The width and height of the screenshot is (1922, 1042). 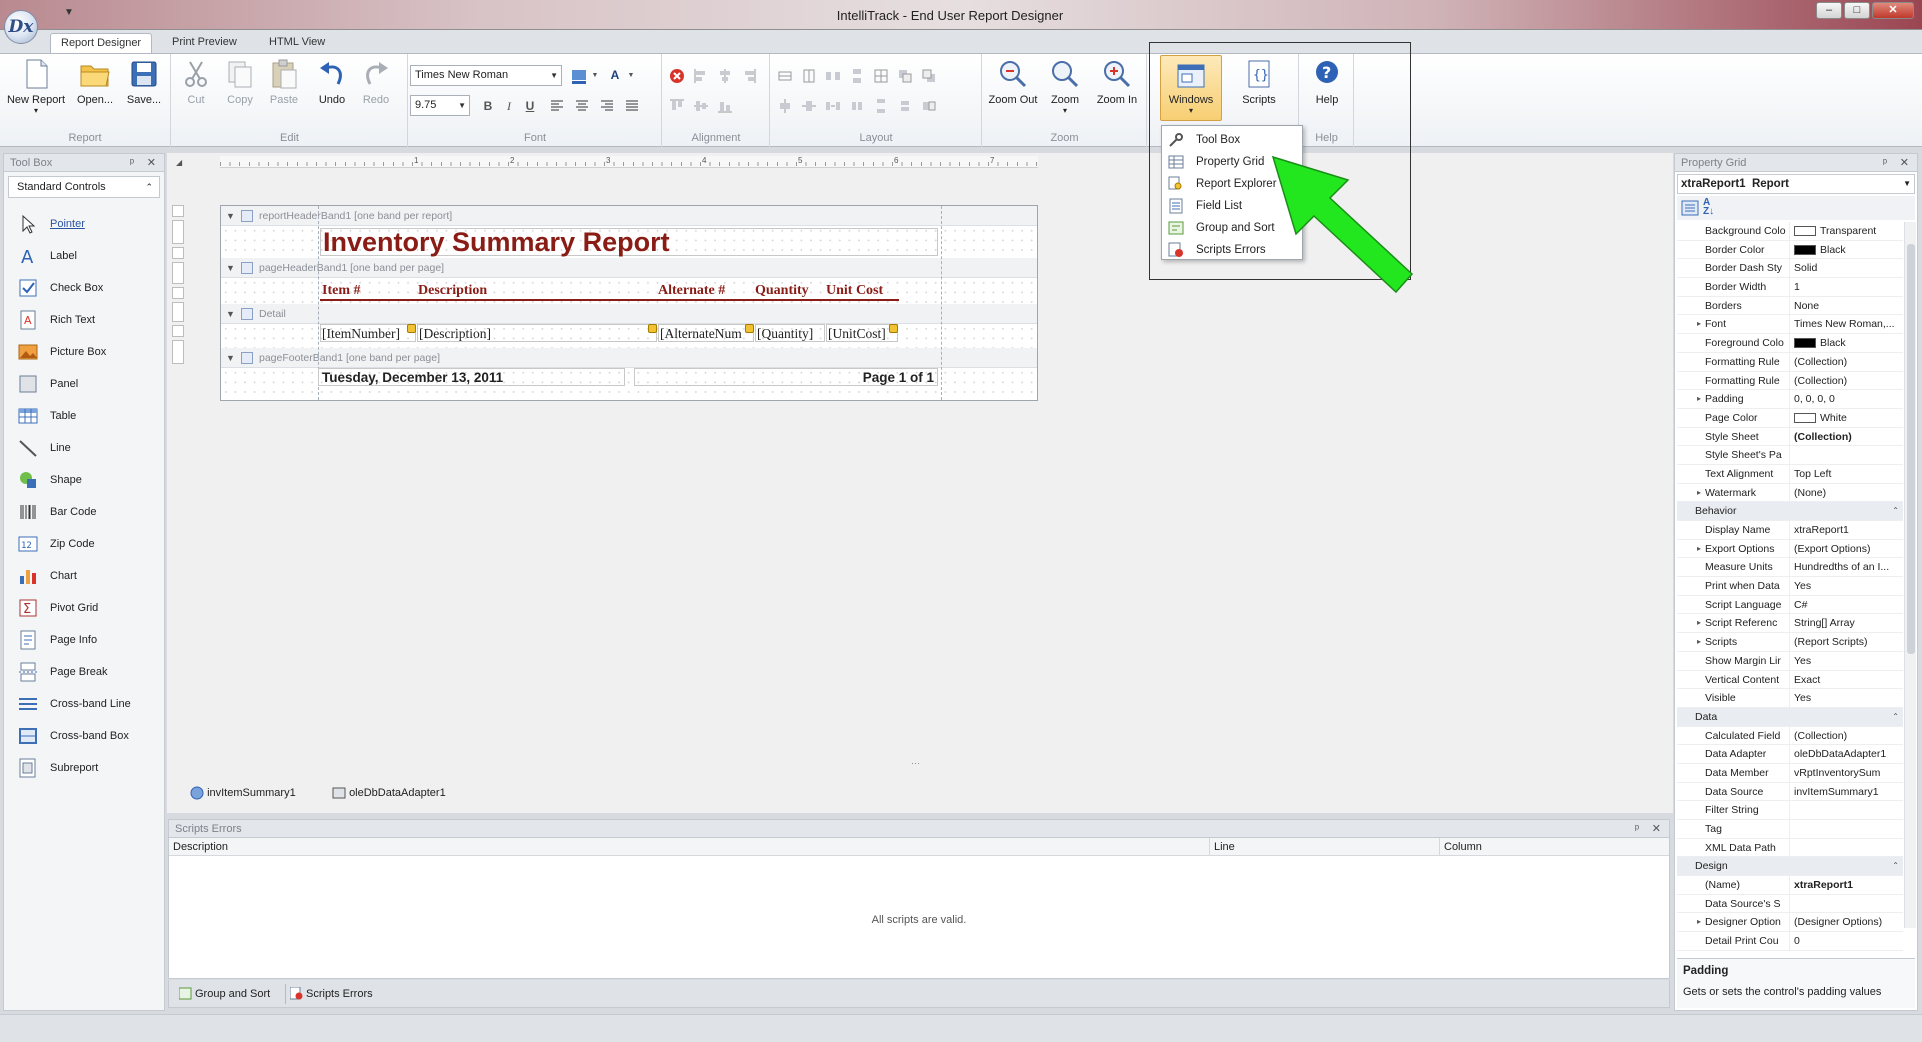 I want to click on tool-page-info: Page Info, so click(x=57, y=640).